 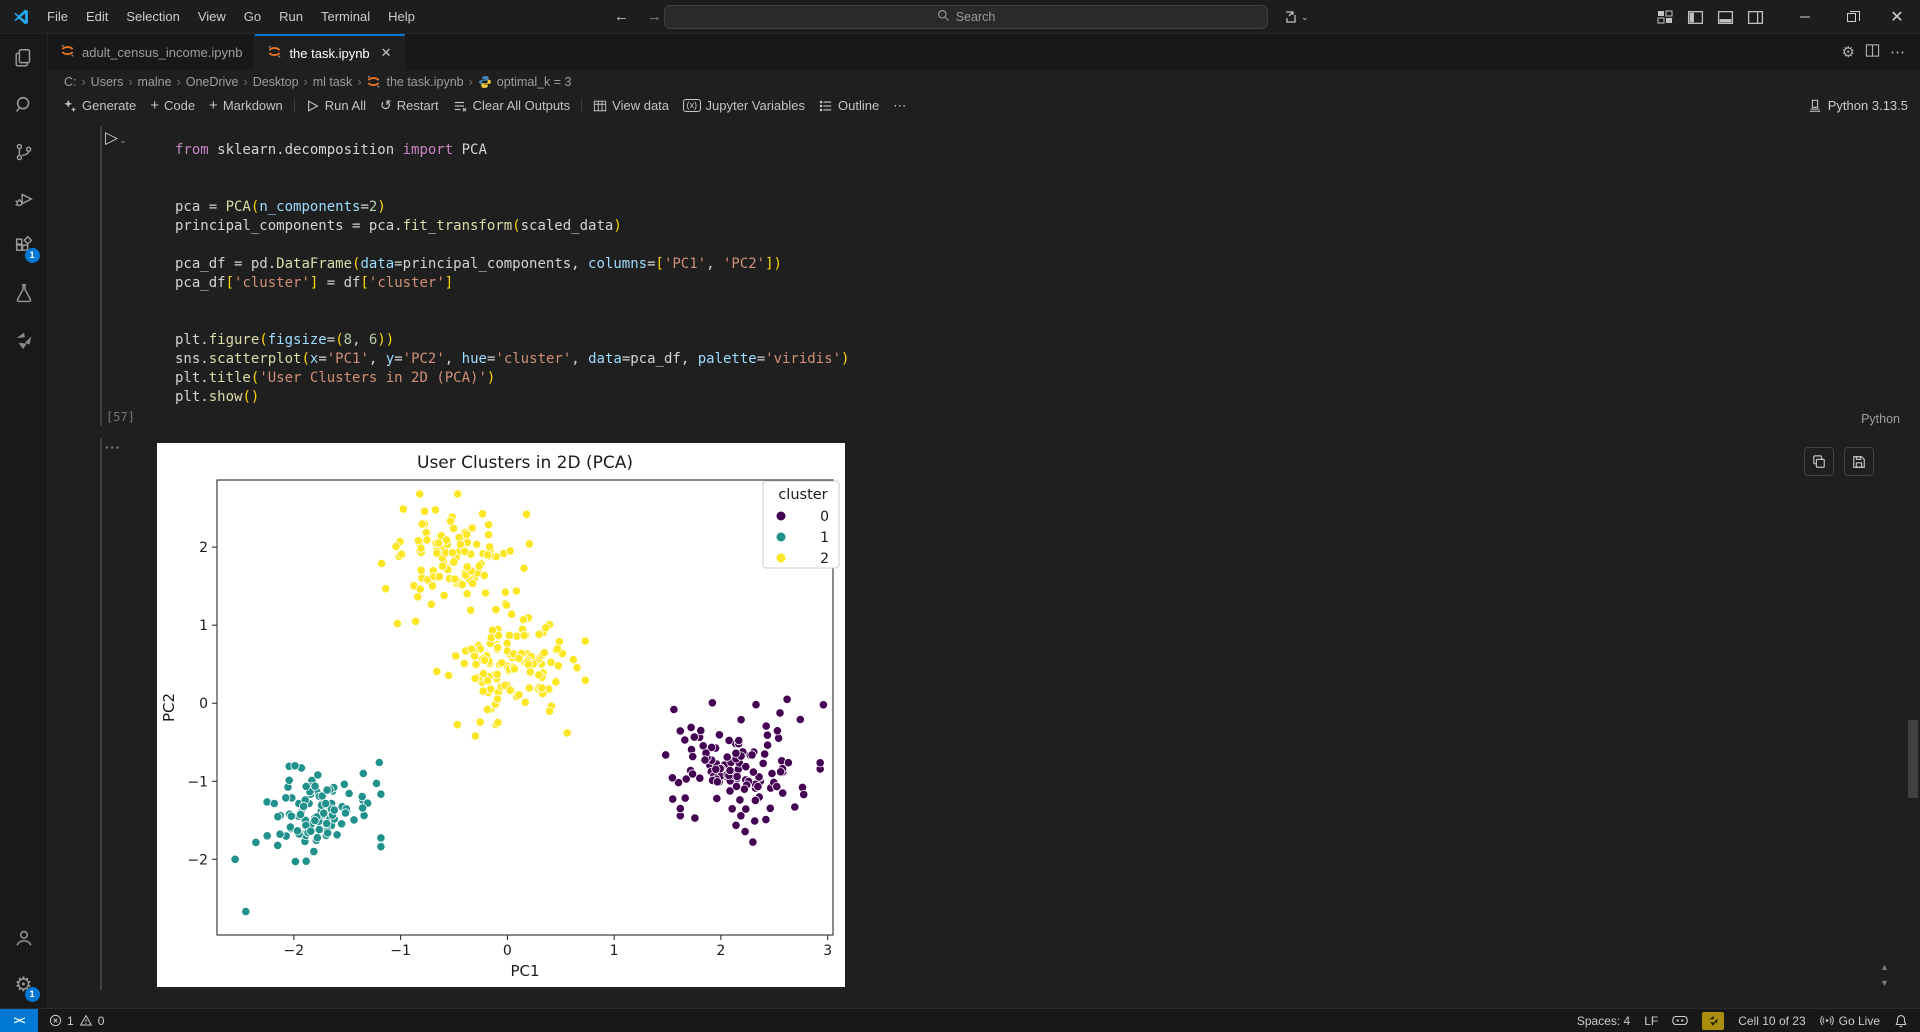 What do you see at coordinates (631, 106) in the screenshot?
I see `toolbar-view-data-button: View data` at bounding box center [631, 106].